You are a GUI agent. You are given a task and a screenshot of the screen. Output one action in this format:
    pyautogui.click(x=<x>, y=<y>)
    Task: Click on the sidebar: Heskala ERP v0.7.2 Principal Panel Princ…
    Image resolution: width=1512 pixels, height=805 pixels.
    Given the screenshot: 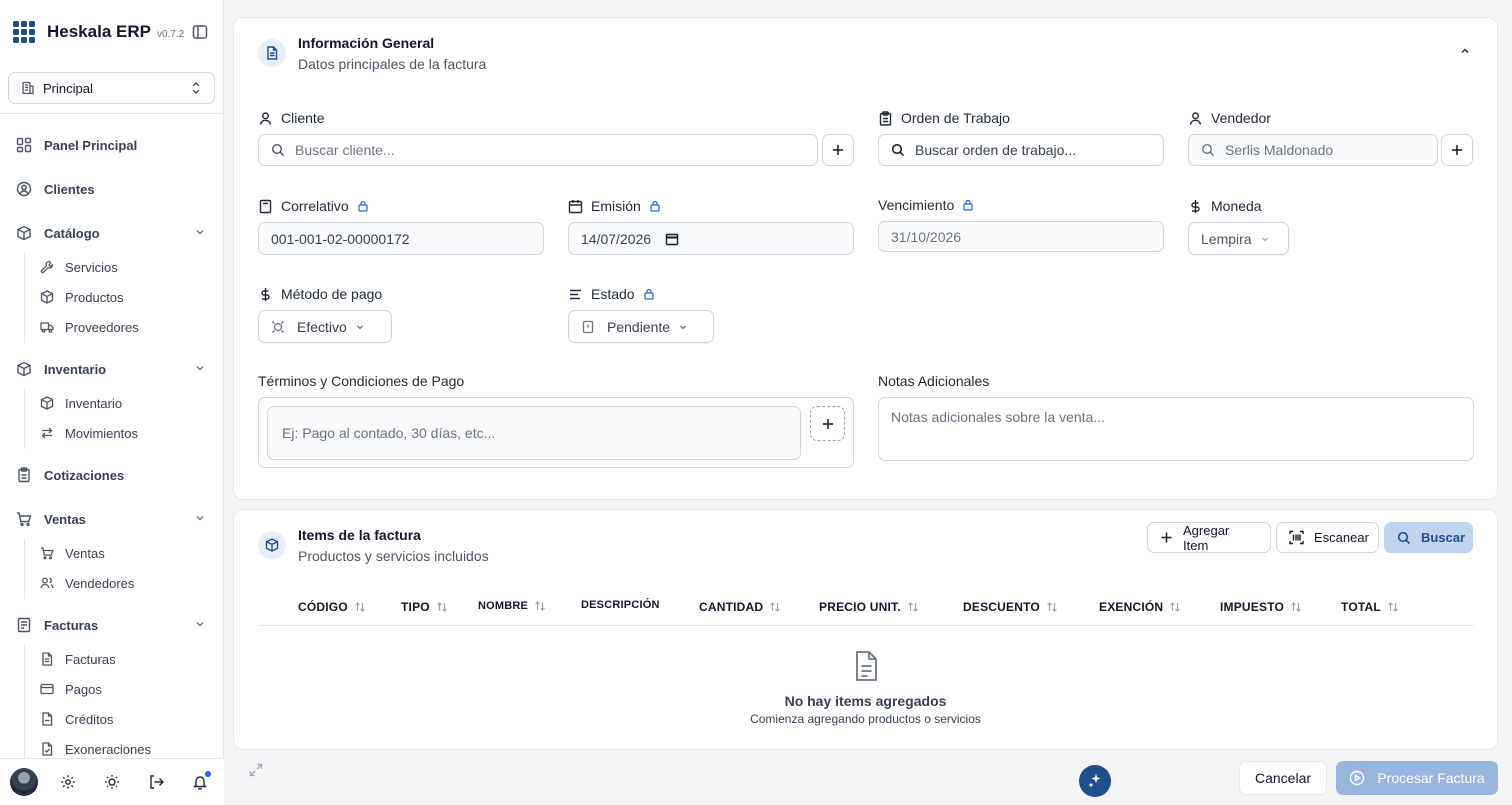 What is the action you would take?
    pyautogui.click(x=112, y=402)
    